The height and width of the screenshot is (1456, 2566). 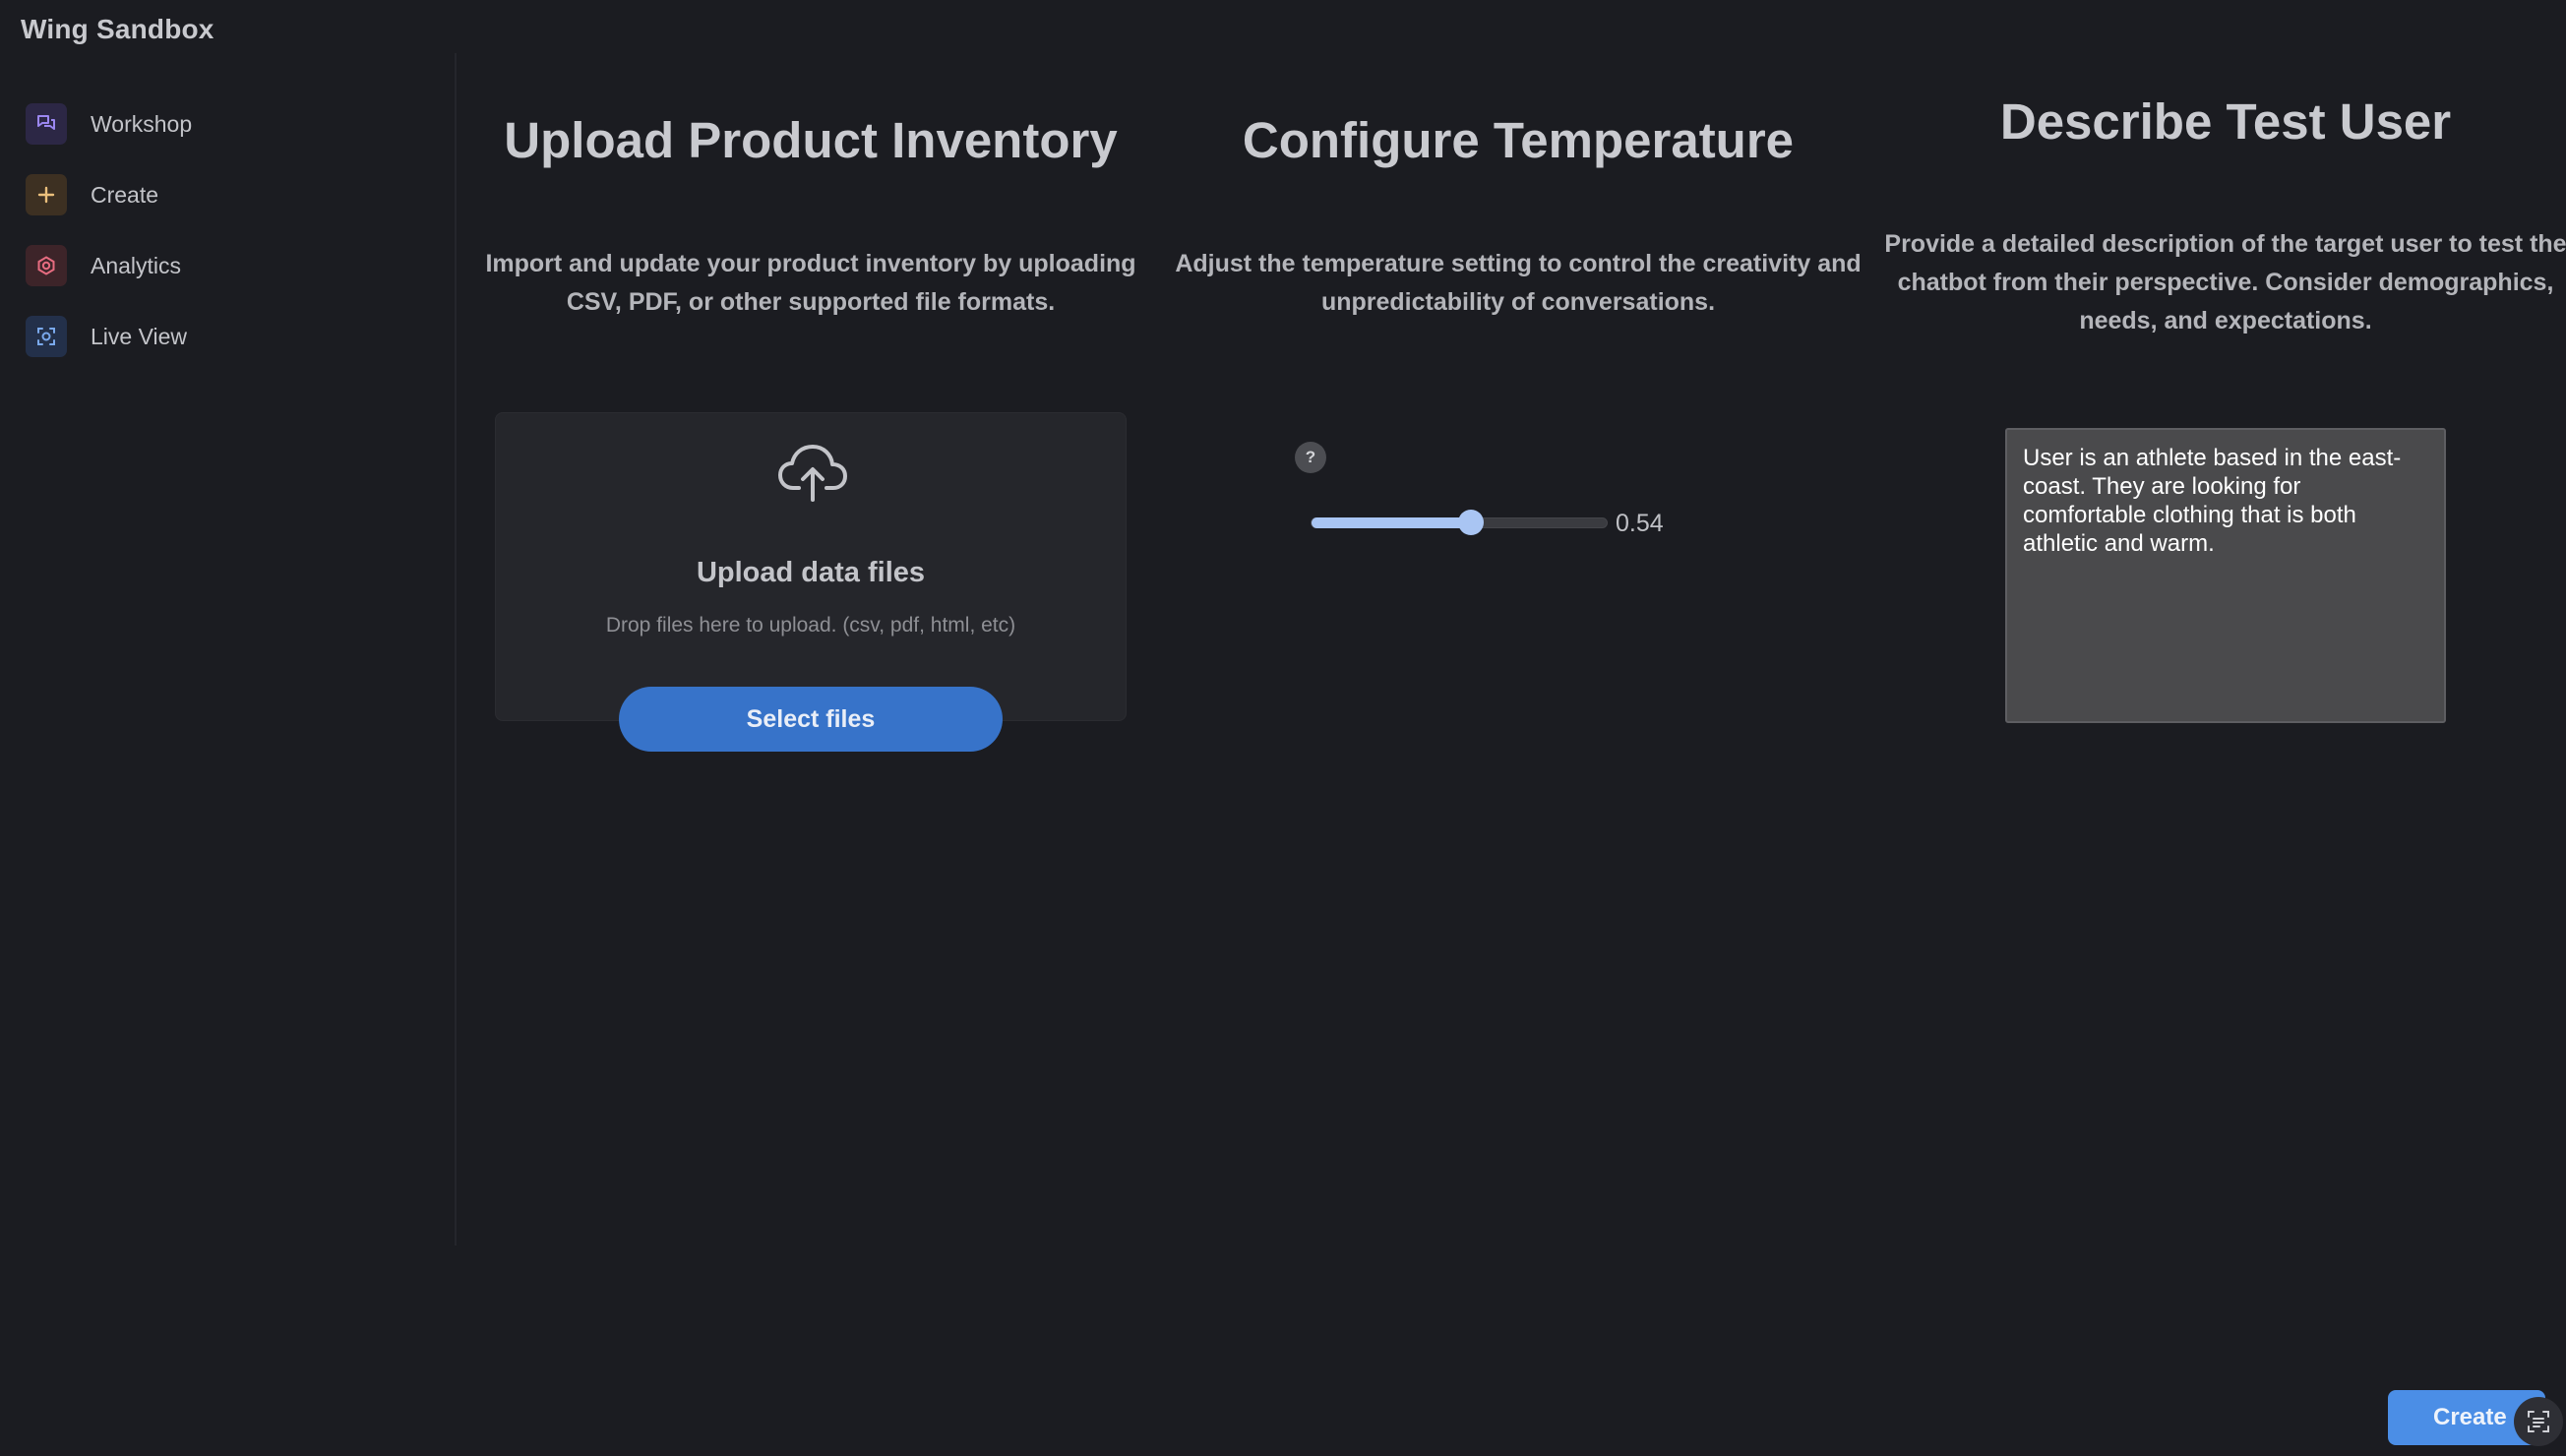 I want to click on test-user-section-title: Describe Test User, so click(x=2225, y=121).